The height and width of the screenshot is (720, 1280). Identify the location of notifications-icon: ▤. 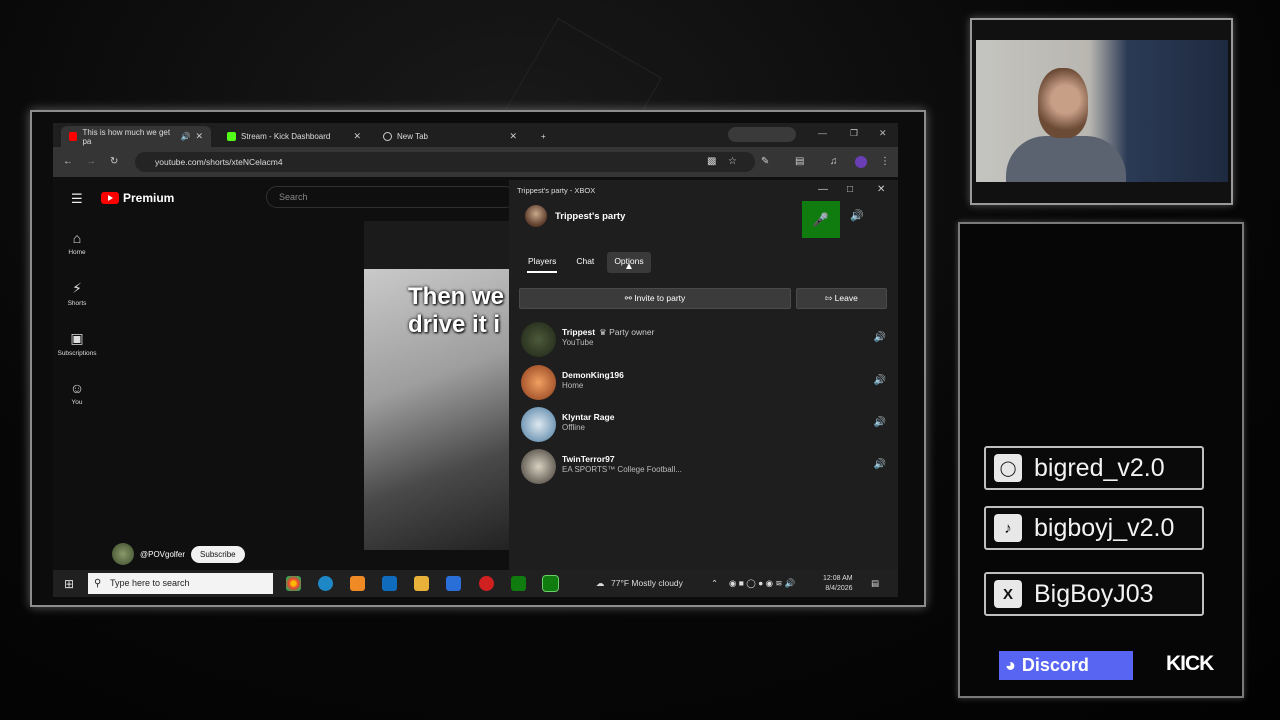
(875, 583).